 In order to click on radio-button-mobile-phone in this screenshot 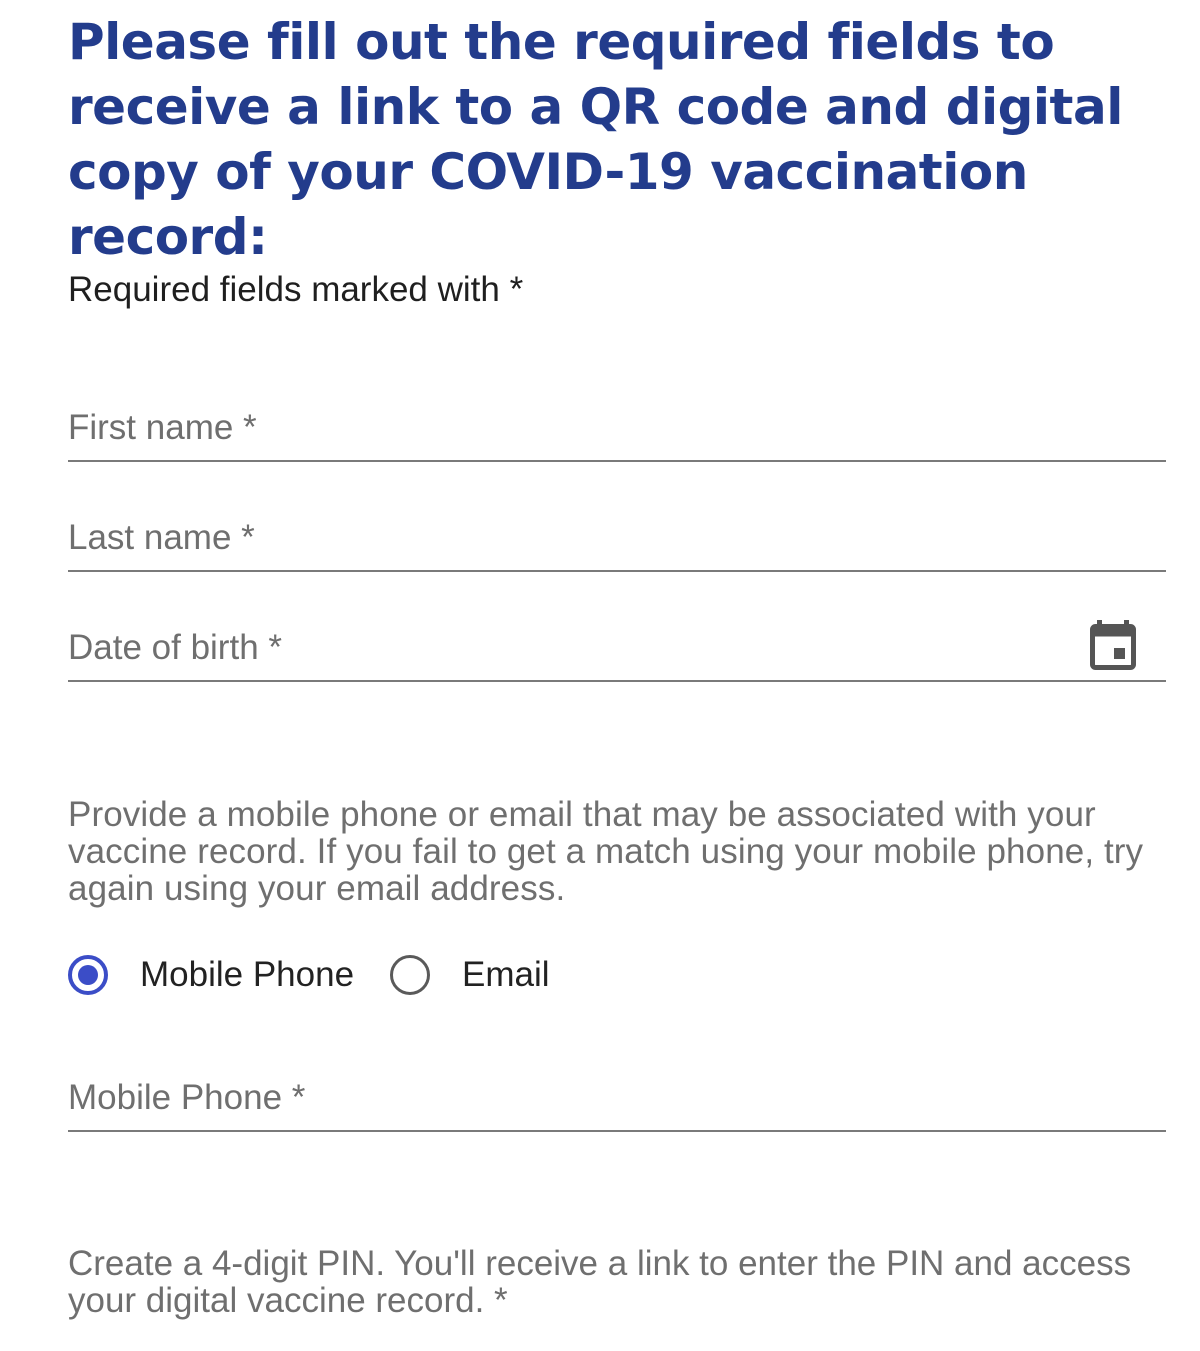, I will do `click(88, 975)`.